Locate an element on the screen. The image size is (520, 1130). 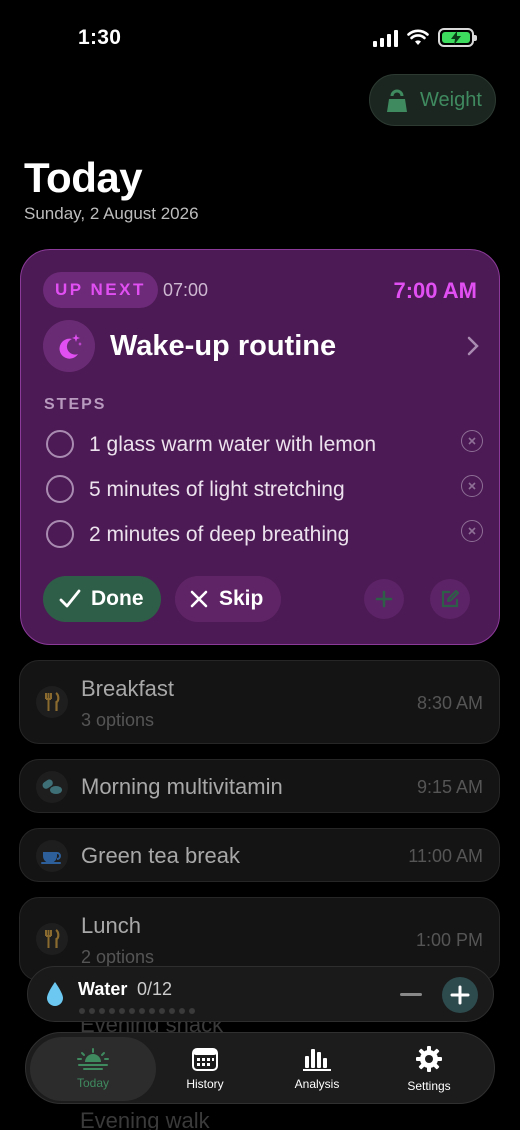
kettlebell-icon is located at coordinates (397, 100).